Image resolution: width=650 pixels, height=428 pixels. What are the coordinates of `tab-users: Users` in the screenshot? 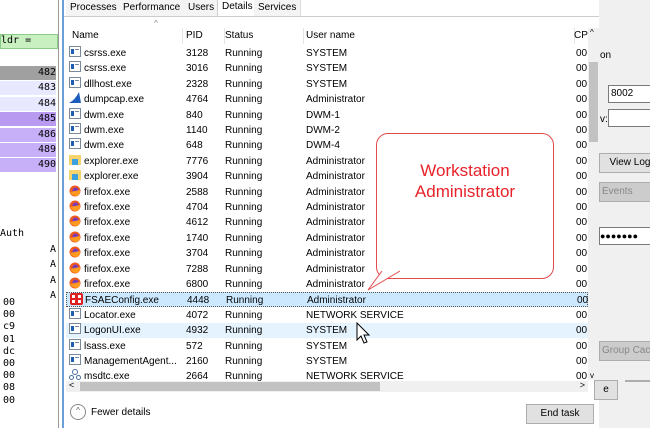 It's located at (202, 8).